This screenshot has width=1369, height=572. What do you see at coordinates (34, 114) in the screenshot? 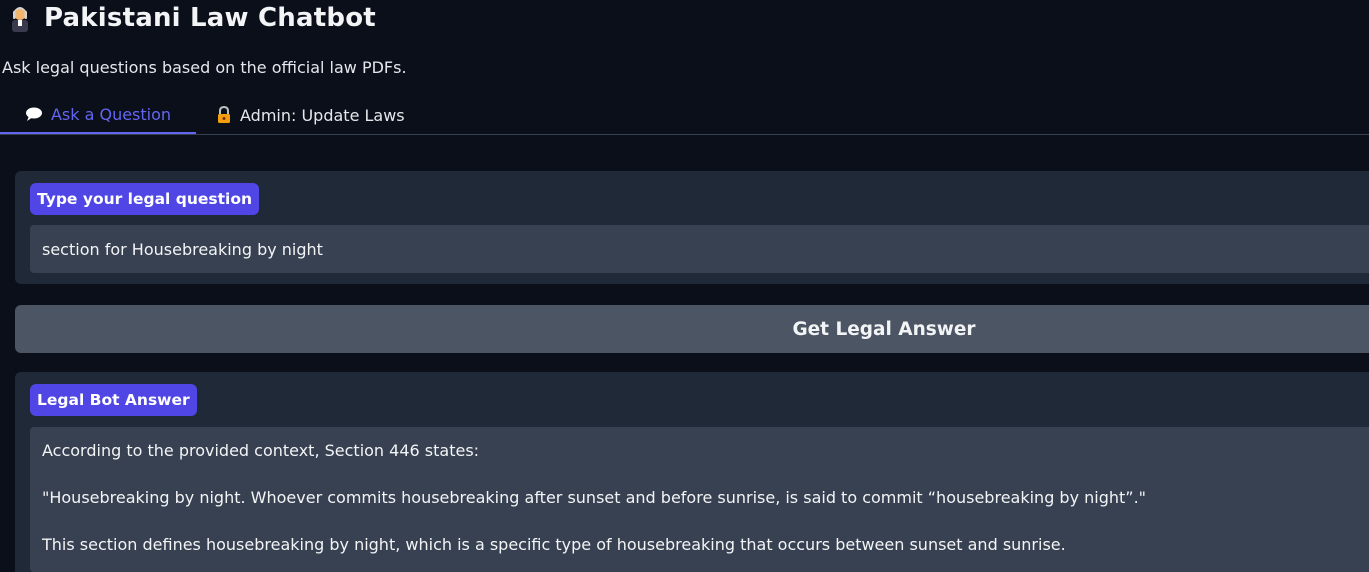
I see `speech-bubble-icon` at bounding box center [34, 114].